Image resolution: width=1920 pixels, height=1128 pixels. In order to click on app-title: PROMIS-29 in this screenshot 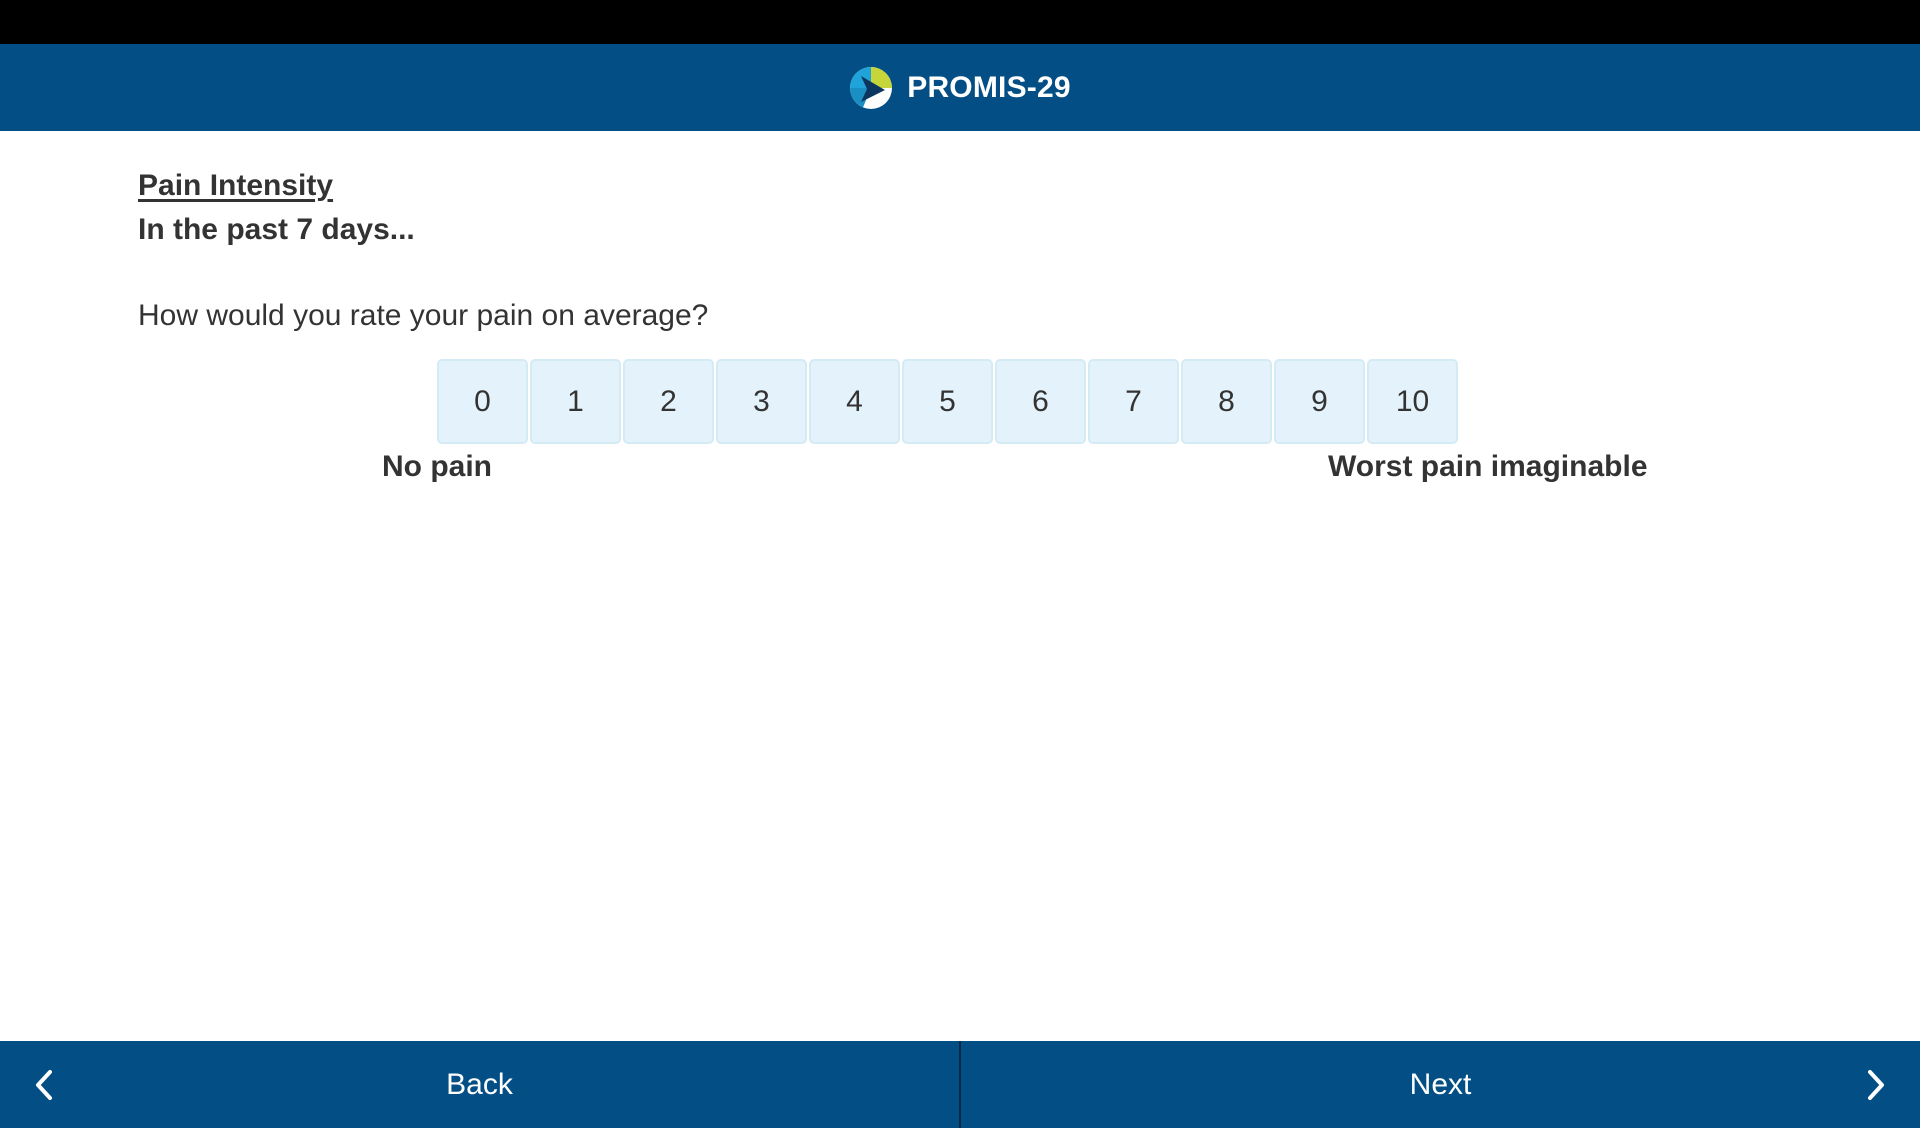, I will do `click(989, 87)`.